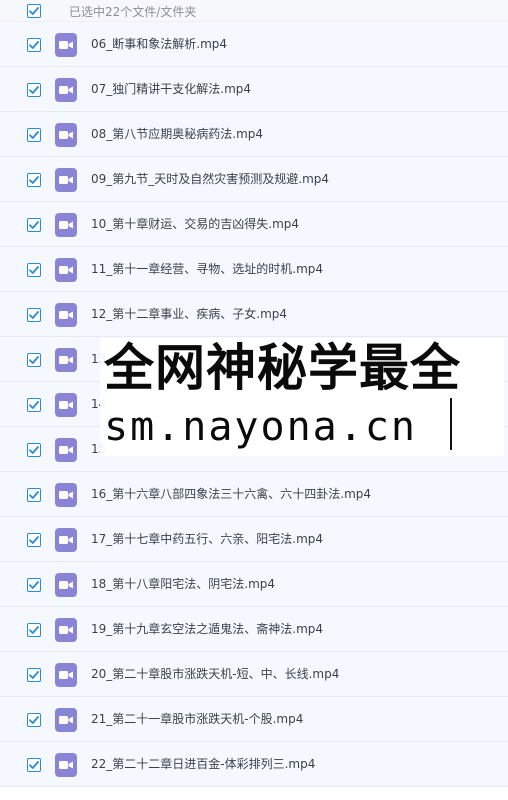  Describe the element at coordinates (207, 539) in the screenshot. I see `file-name: 17_第十七章中药五行、六亲、阳宅法.mp4` at that location.